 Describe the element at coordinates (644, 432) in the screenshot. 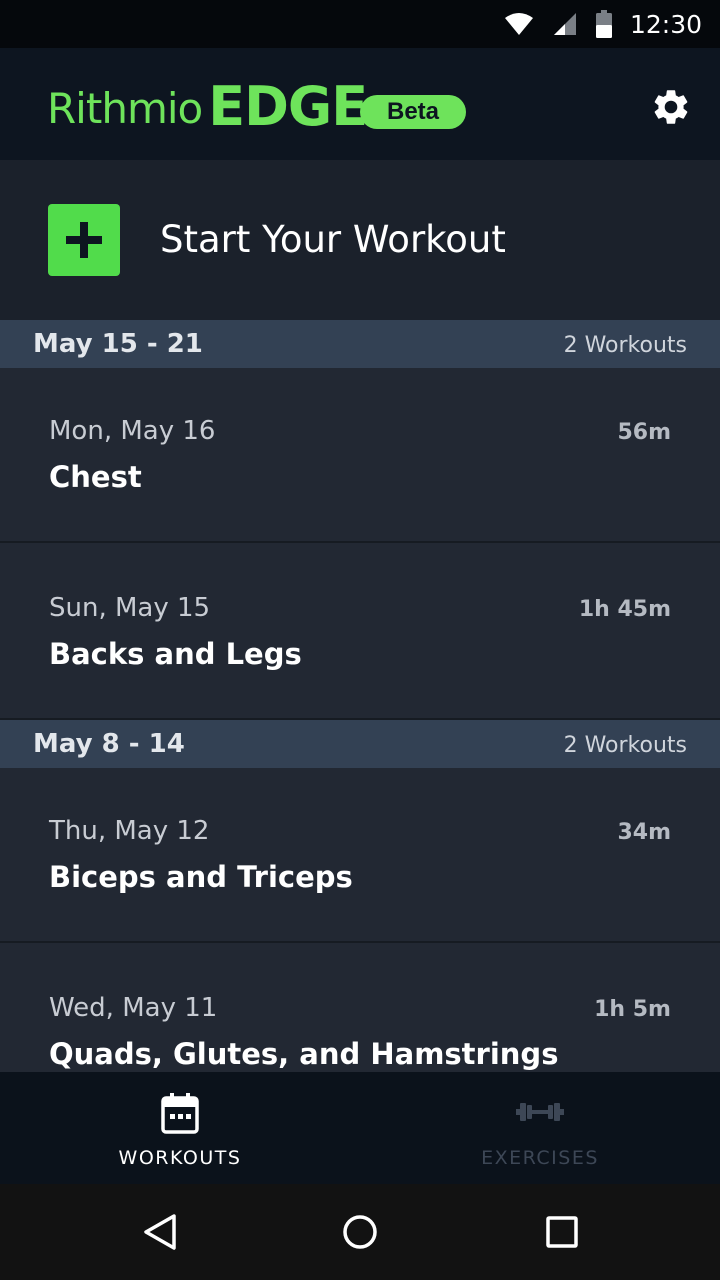

I see `workout-duration: 56m` at that location.